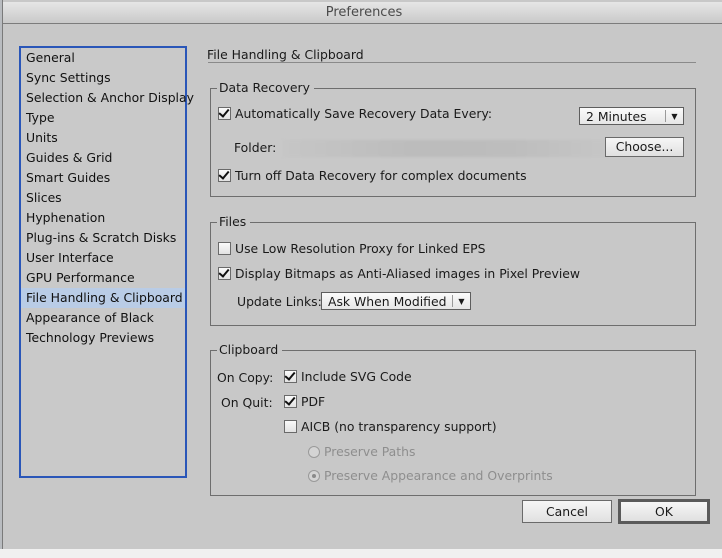 This screenshot has width=722, height=558. I want to click on sidebar-item-user-interface: User Interface, so click(103, 258).